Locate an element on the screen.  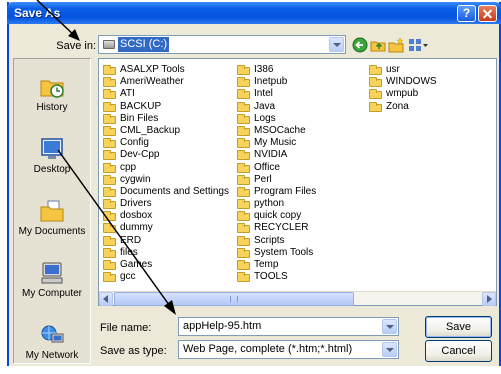
place-my-documents: My Documents is located at coordinates (52, 220).